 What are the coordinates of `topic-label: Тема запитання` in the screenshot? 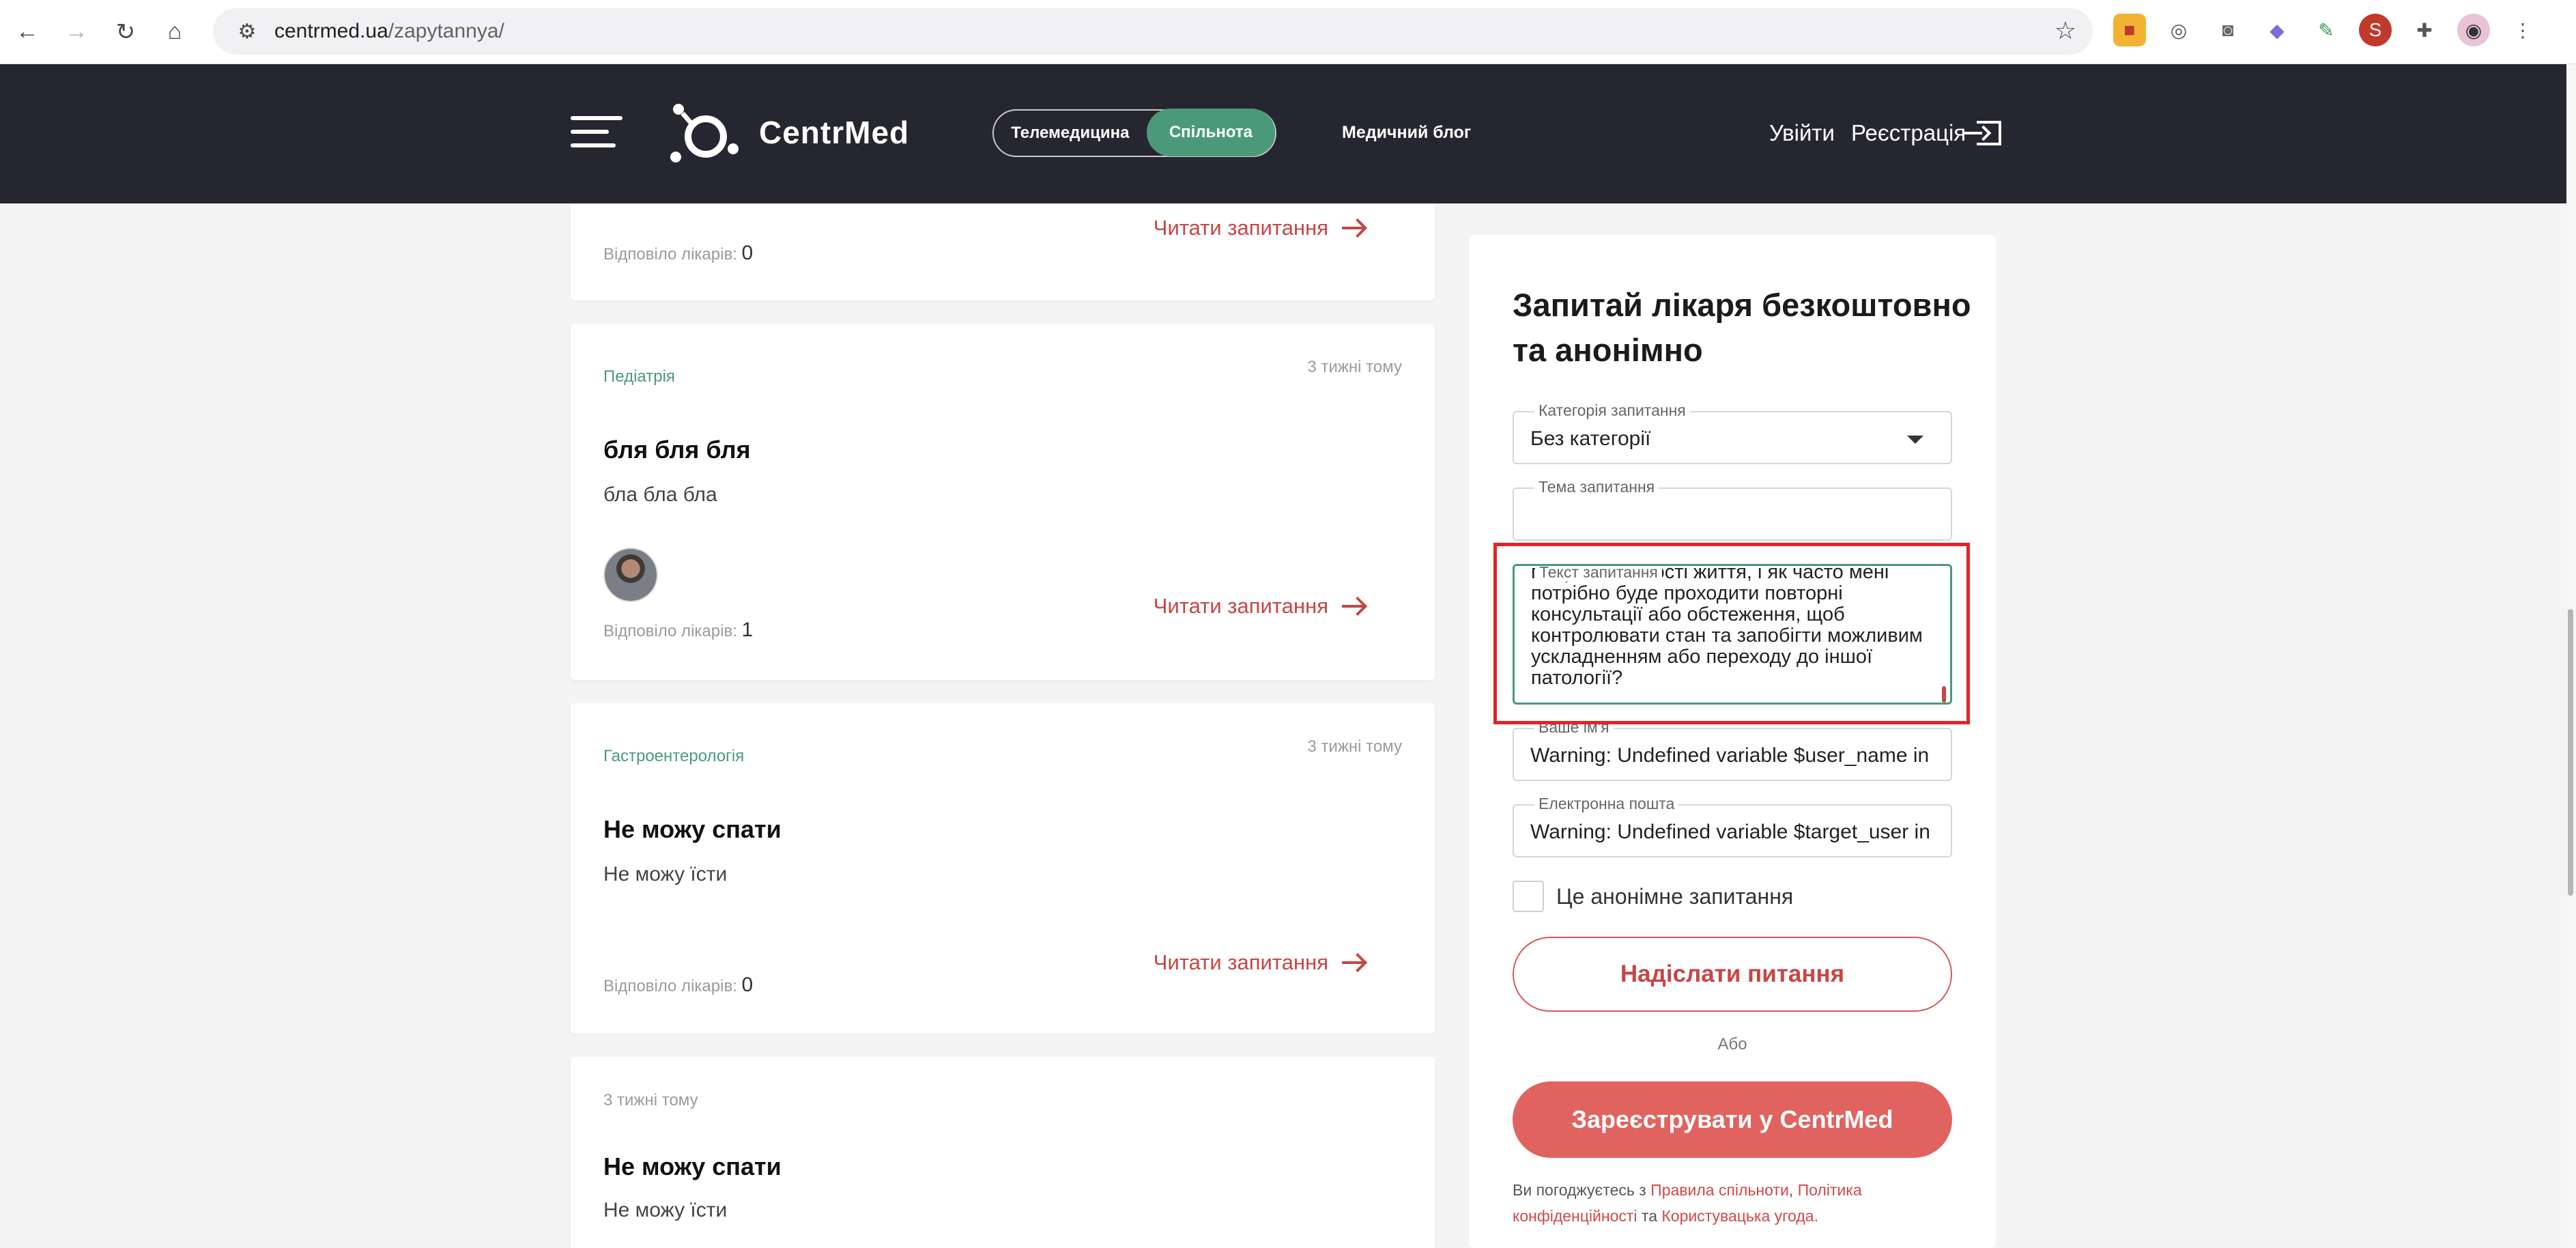 It's located at (1596, 487).